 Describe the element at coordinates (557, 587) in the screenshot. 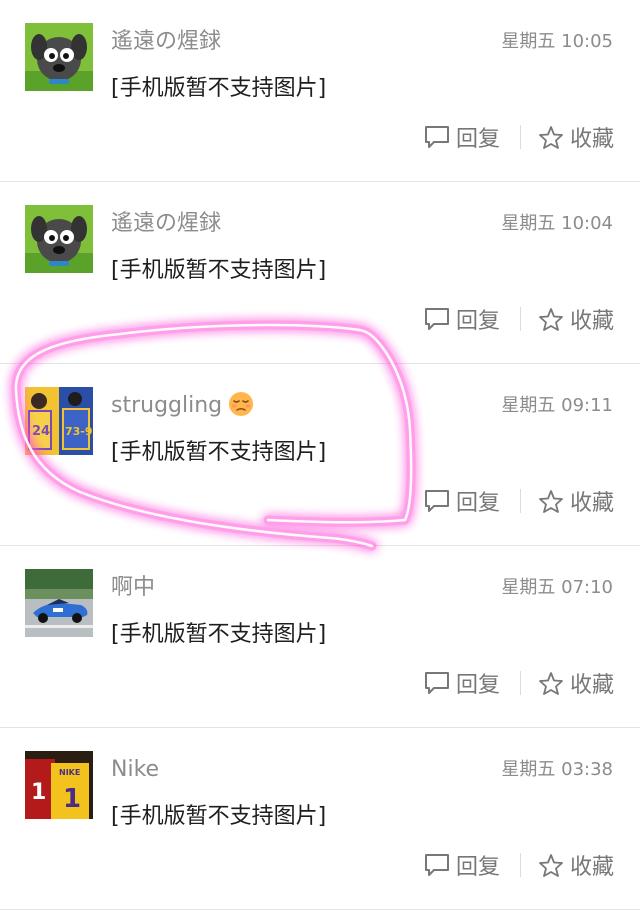

I see `post-time: 星期五 07:10` at that location.